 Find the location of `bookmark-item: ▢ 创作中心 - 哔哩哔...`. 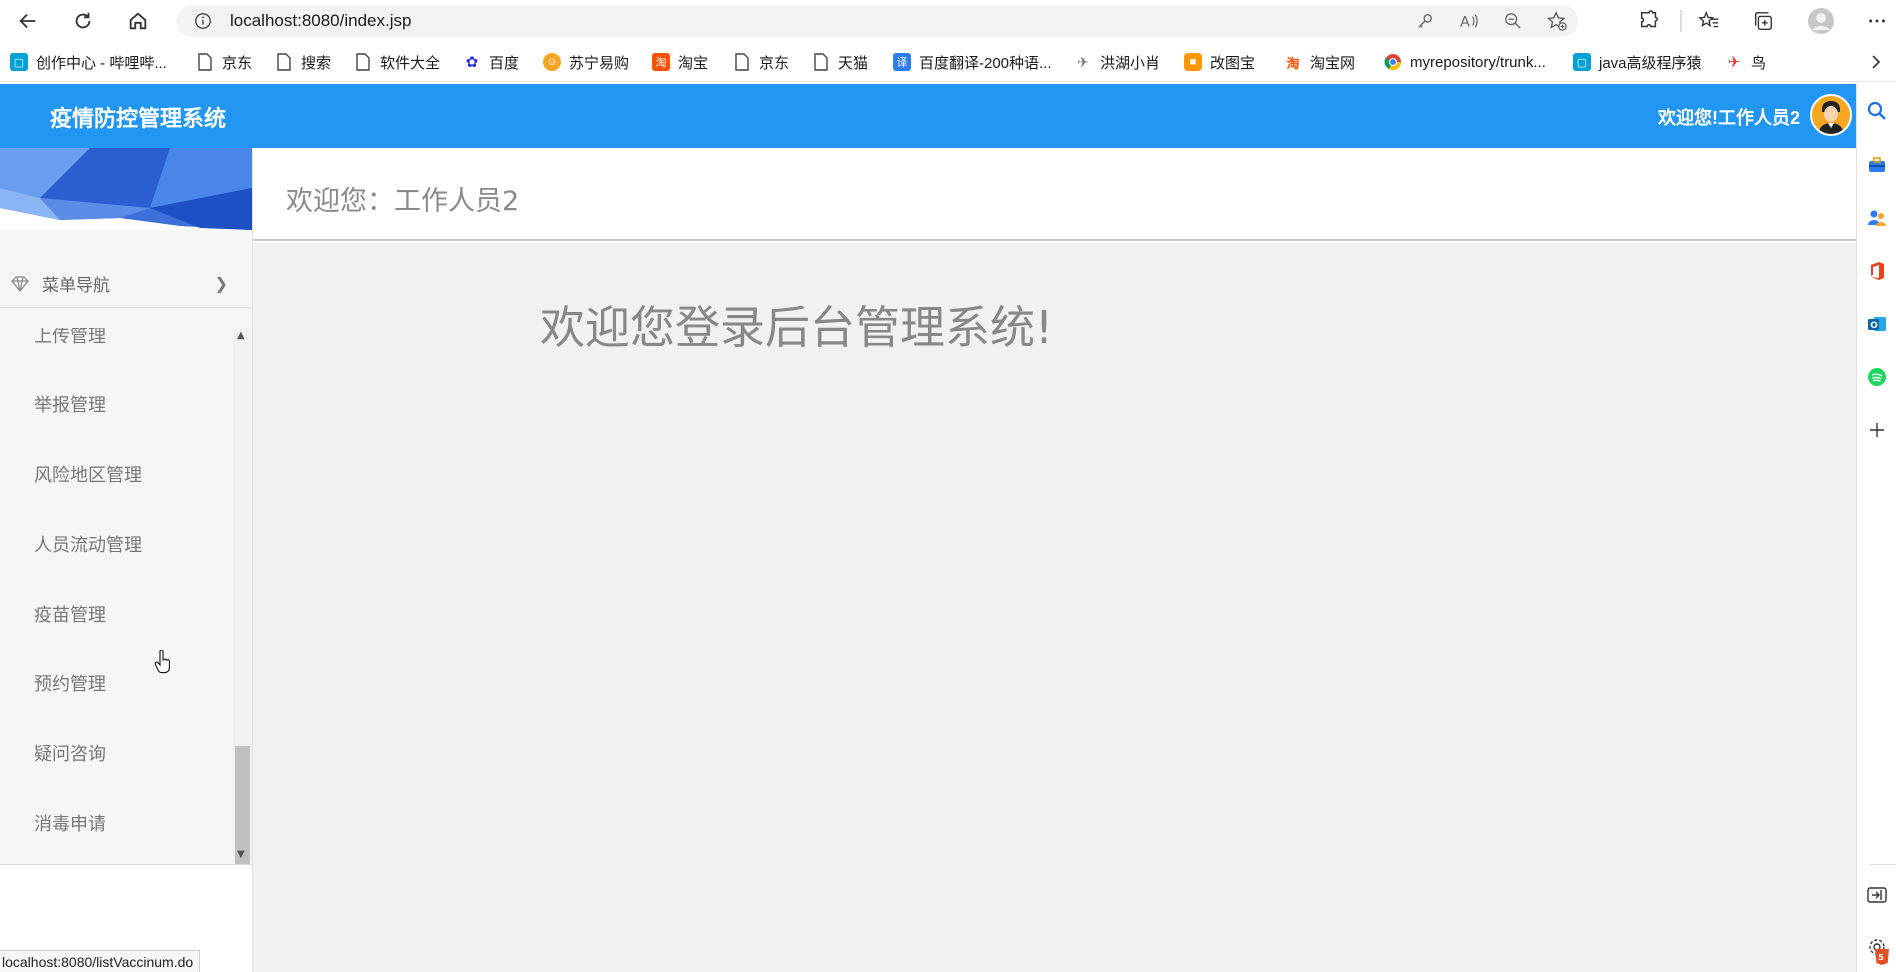

bookmark-item: ▢ 创作中心 - 哔哩哔... is located at coordinates (88, 62).